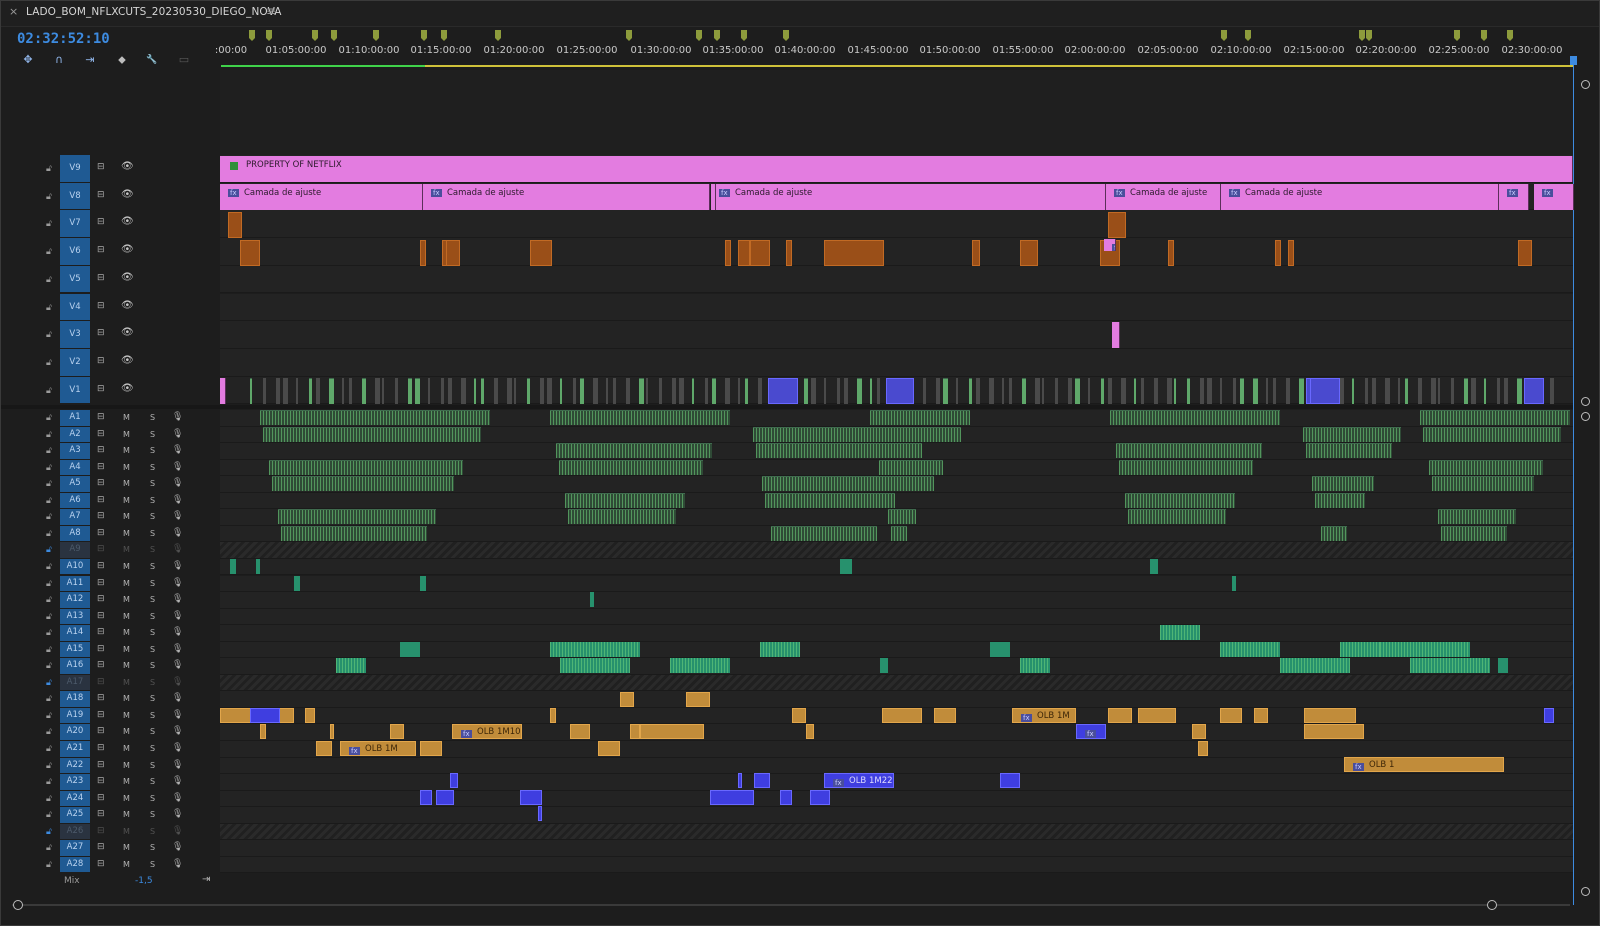  I want to click on track-target-a3: A3, so click(75, 451).